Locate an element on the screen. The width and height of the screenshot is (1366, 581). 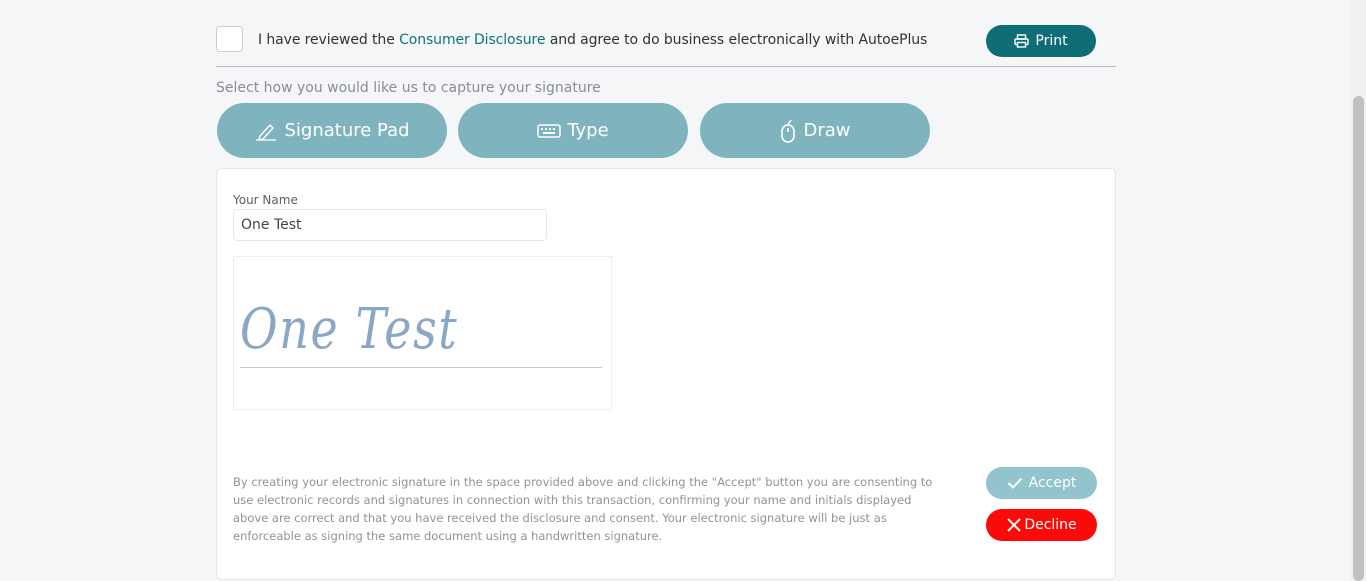
type-button: Type is located at coordinates (573, 130).